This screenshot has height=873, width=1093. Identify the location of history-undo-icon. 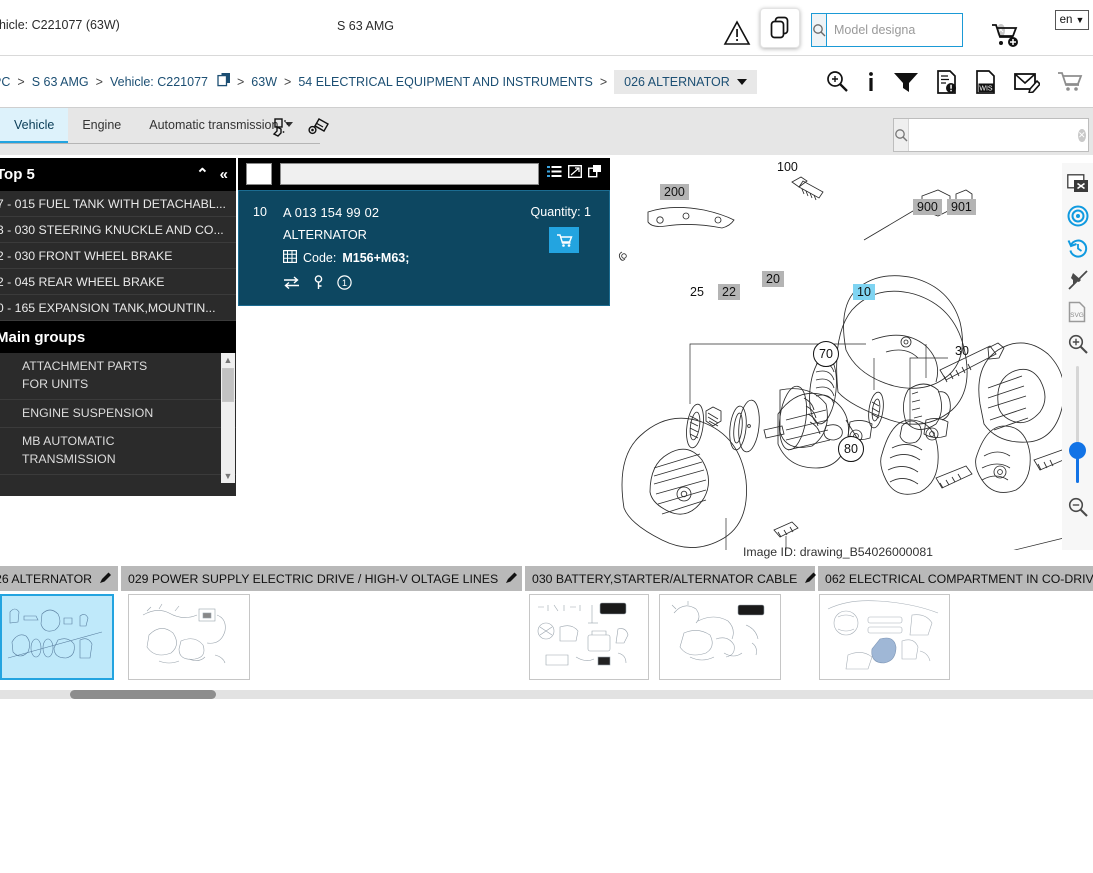
(1078, 248).